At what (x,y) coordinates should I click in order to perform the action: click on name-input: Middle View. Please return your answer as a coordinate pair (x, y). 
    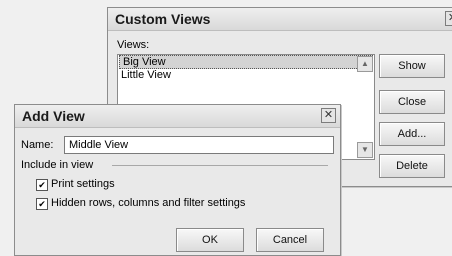
    Looking at the image, I should click on (199, 145).